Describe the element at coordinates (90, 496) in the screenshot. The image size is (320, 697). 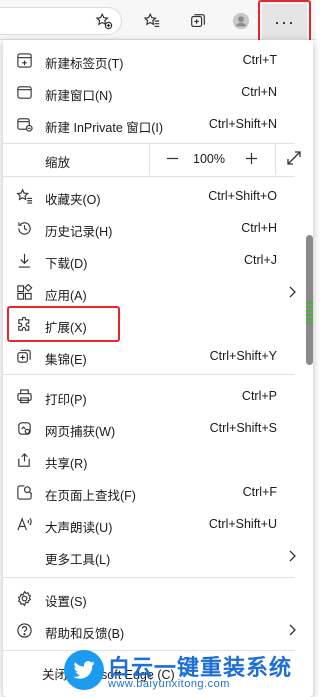
I see `menu-item-label: 在页面上查找(F)` at that location.